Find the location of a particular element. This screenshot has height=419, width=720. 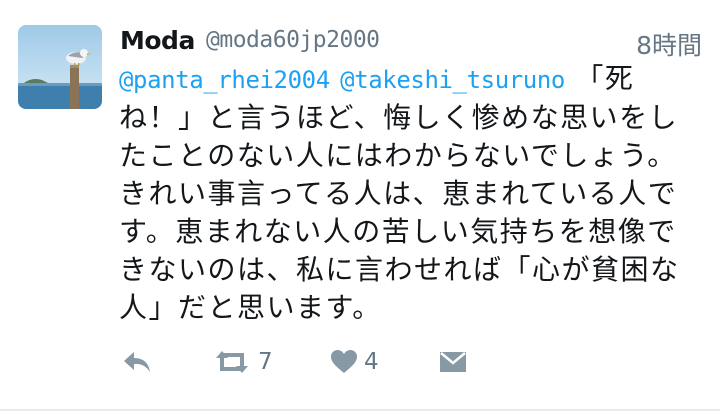

reply-icon is located at coordinates (137, 362).